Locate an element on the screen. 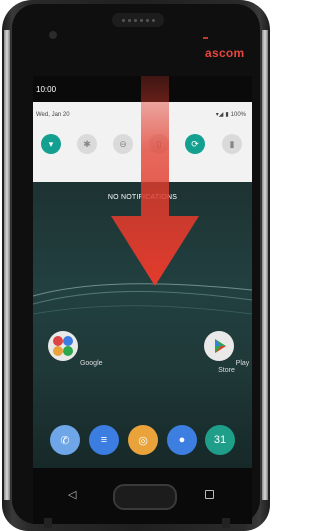 The height and width of the screenshot is (531, 320). left-metal-rail is located at coordinates (7, 265).